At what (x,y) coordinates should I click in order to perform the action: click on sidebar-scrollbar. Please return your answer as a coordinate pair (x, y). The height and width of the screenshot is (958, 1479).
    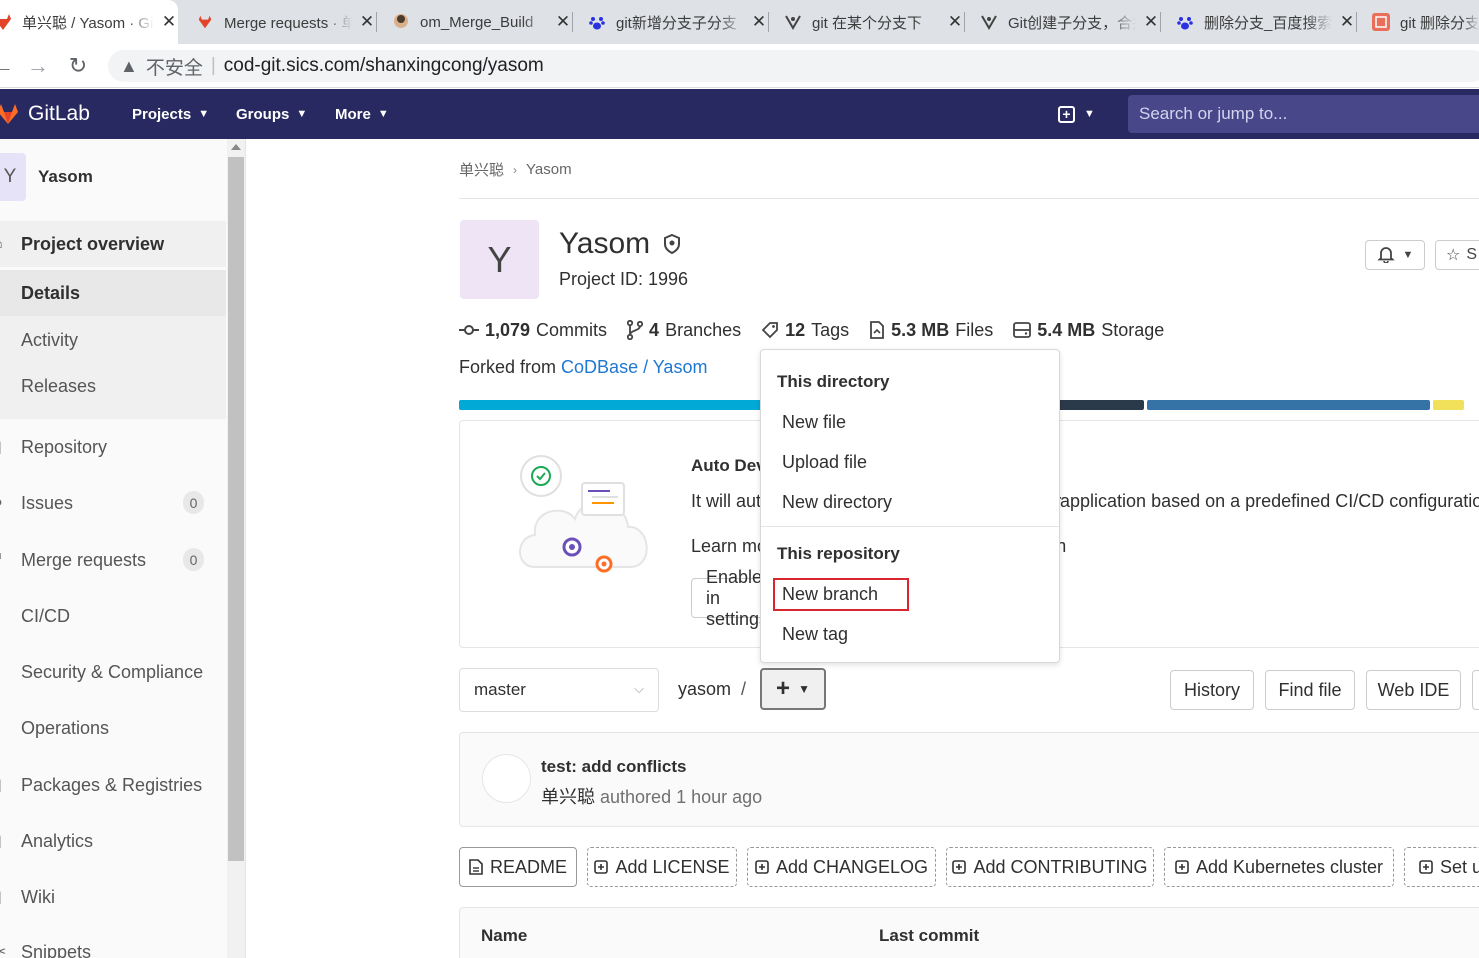
    Looking at the image, I should click on (236, 548).